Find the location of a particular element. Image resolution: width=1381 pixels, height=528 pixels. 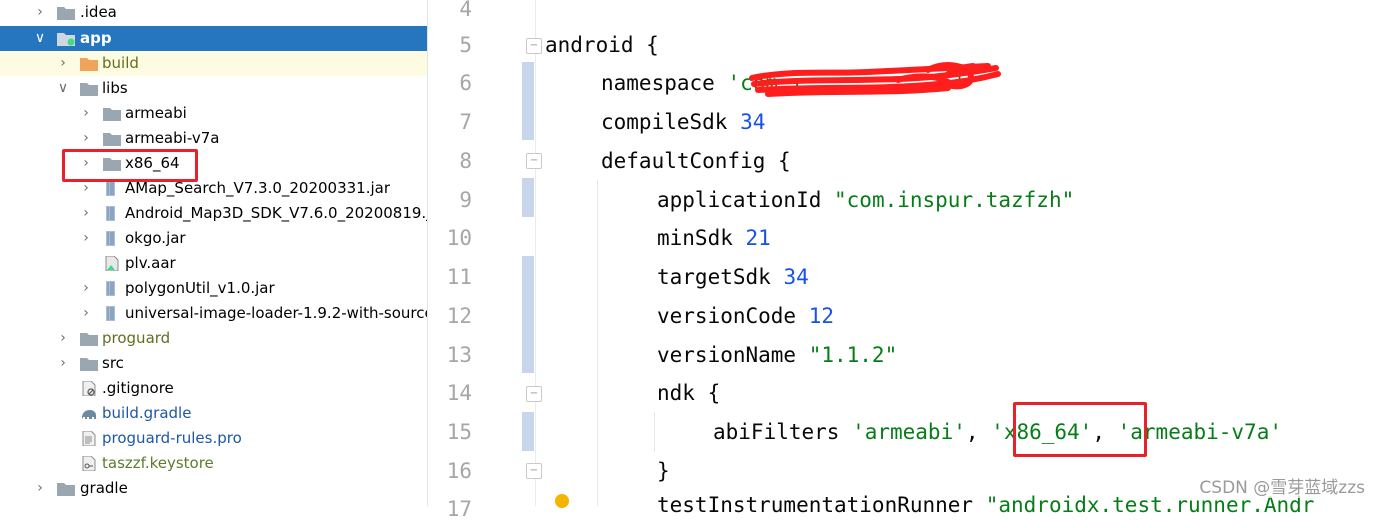

code-token: , is located at coordinates (978, 432).